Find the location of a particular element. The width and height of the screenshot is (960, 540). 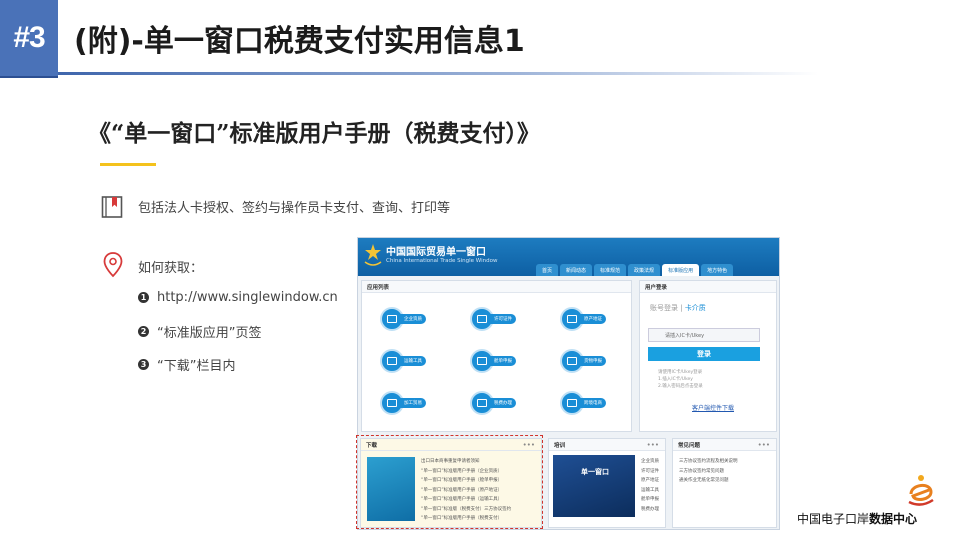

tab-card-login: 卡介质 is located at coordinates (695, 308).